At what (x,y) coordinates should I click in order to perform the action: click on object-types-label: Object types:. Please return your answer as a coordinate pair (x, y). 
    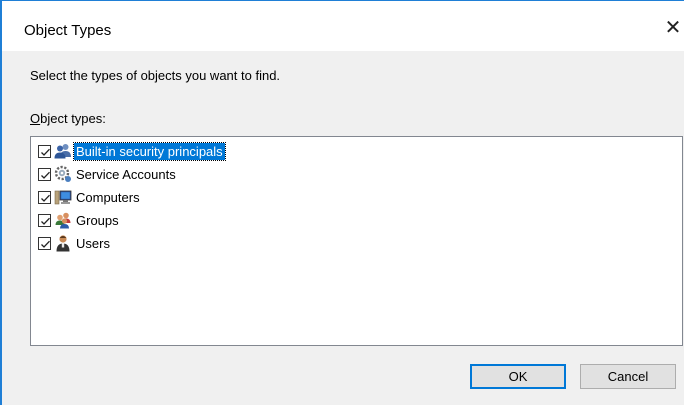
    Looking at the image, I should click on (68, 118).